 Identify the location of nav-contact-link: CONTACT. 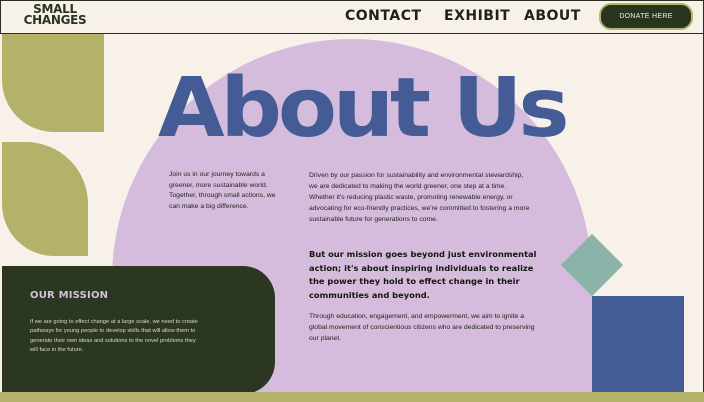
(383, 16).